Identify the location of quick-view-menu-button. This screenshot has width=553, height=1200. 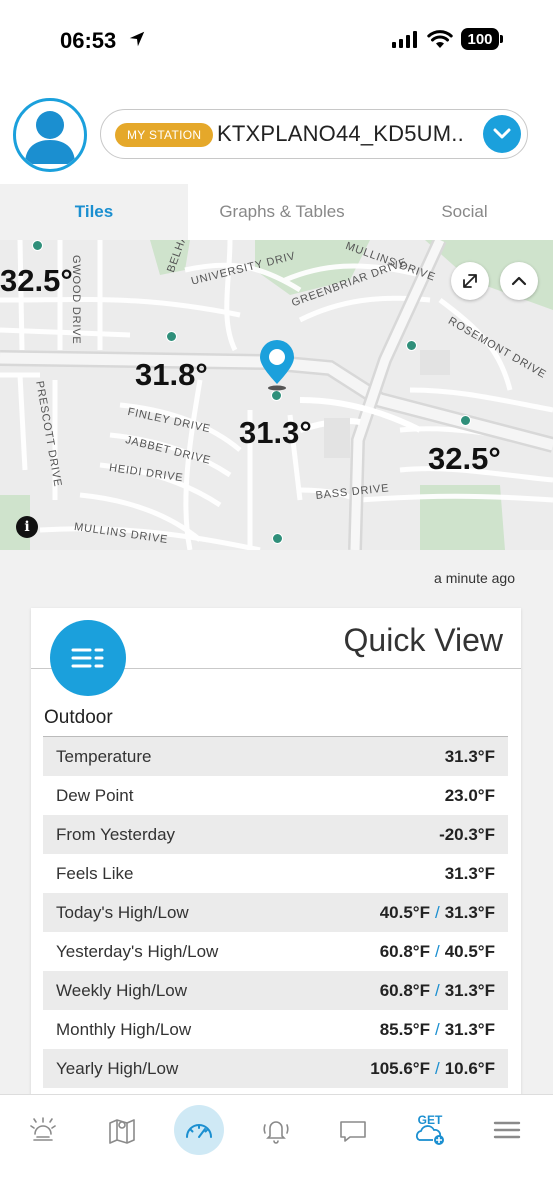
(88, 658).